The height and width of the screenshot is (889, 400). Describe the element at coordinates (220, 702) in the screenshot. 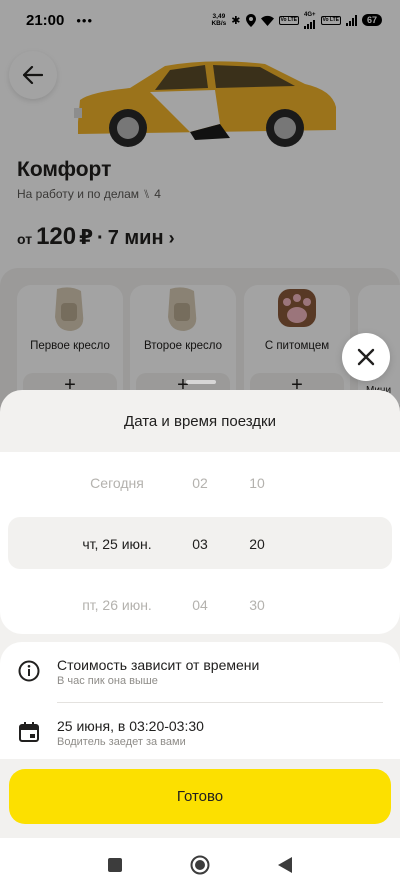

I see `info-divider` at that location.